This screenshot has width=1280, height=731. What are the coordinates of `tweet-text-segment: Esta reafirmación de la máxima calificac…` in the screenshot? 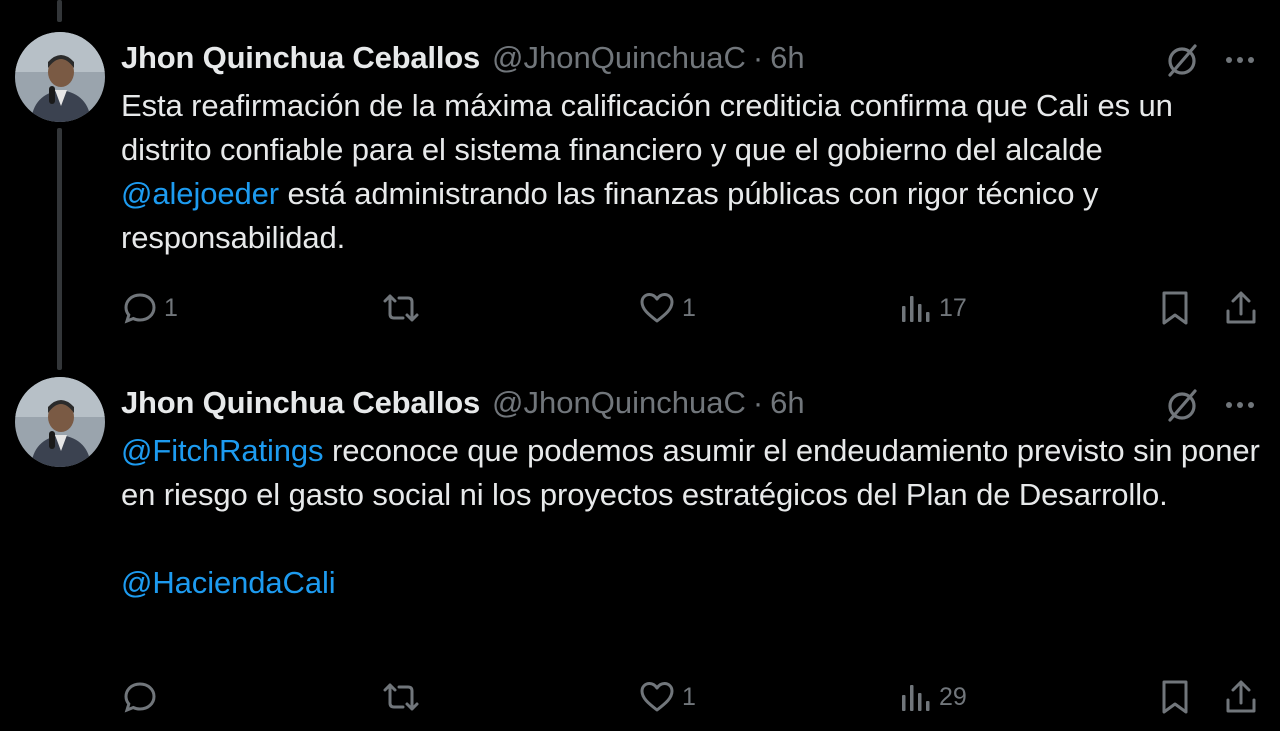 It's located at (647, 127).